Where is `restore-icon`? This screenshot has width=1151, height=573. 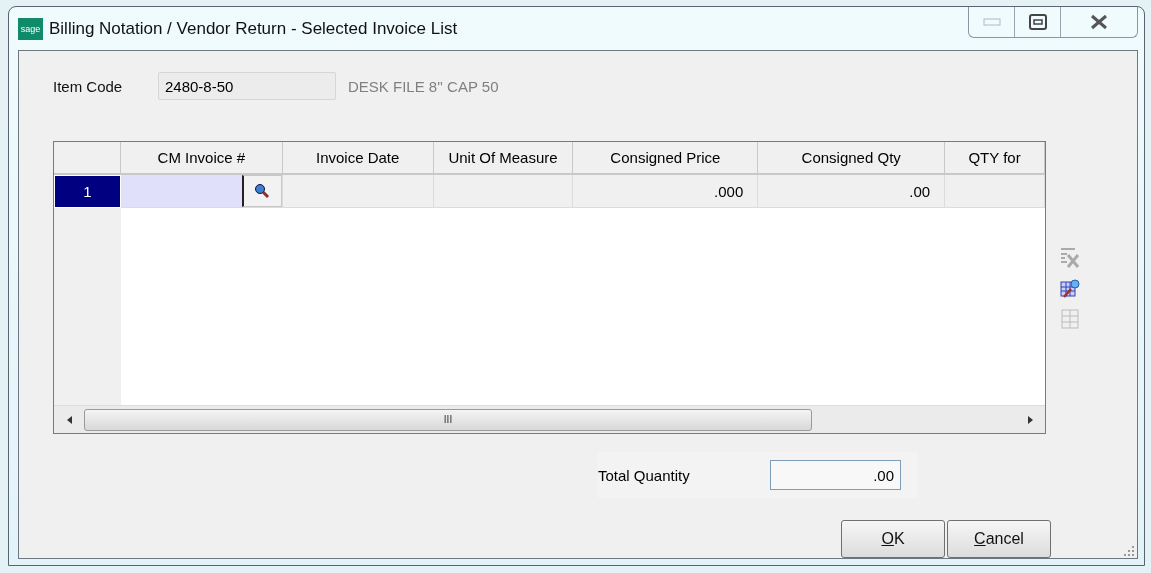
restore-icon is located at coordinates (1037, 22).